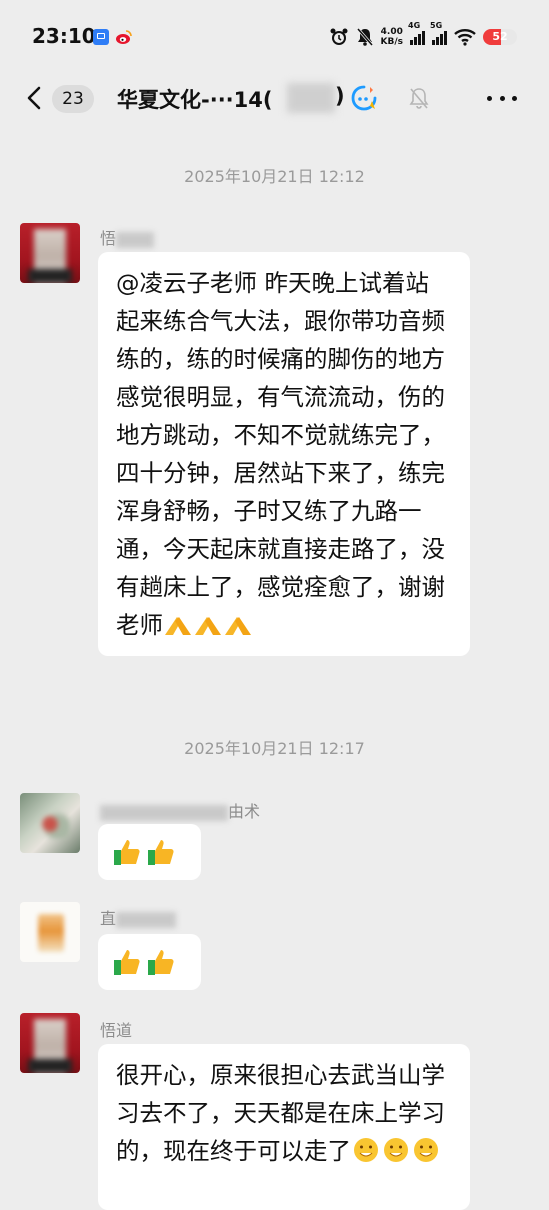 Image resolution: width=549 pixels, height=1210 pixels. I want to click on signal-5g-icon: 5G, so click(438, 33).